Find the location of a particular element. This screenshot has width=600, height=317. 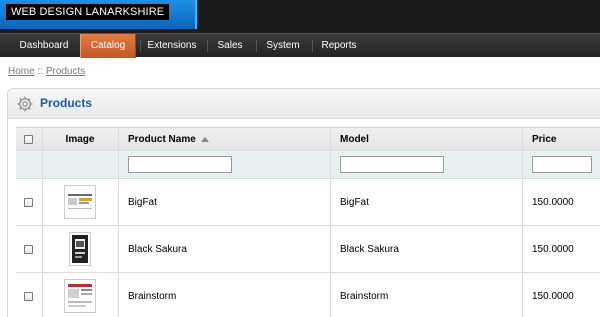

logo: WEB DESIGN LANARKSHIRE is located at coordinates (98, 14).